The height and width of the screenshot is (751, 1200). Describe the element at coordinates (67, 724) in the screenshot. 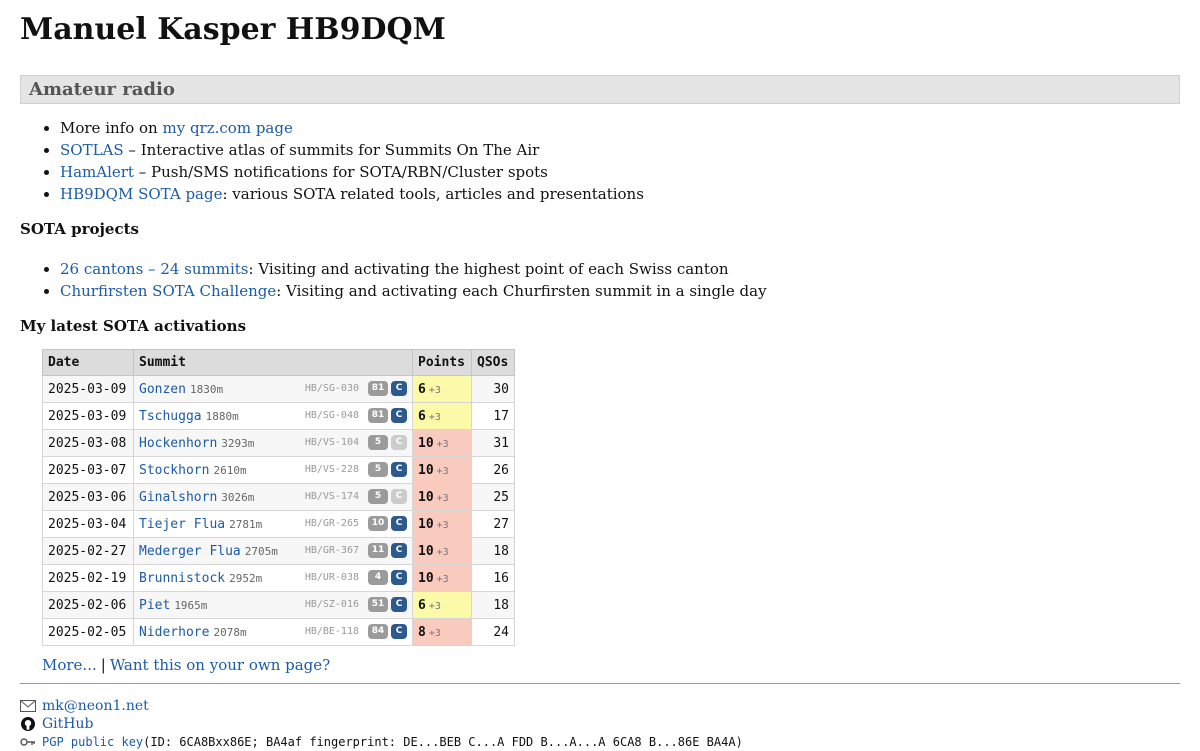

I see `github-link: GitHub` at that location.